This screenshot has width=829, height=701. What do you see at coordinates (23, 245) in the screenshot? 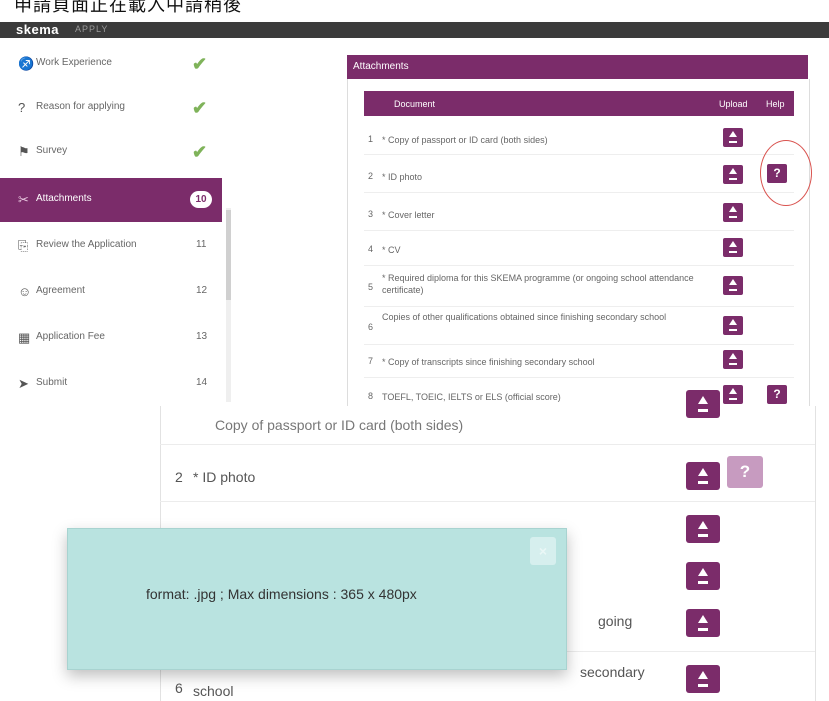
I see `document-icon: ⎘` at bounding box center [23, 245].